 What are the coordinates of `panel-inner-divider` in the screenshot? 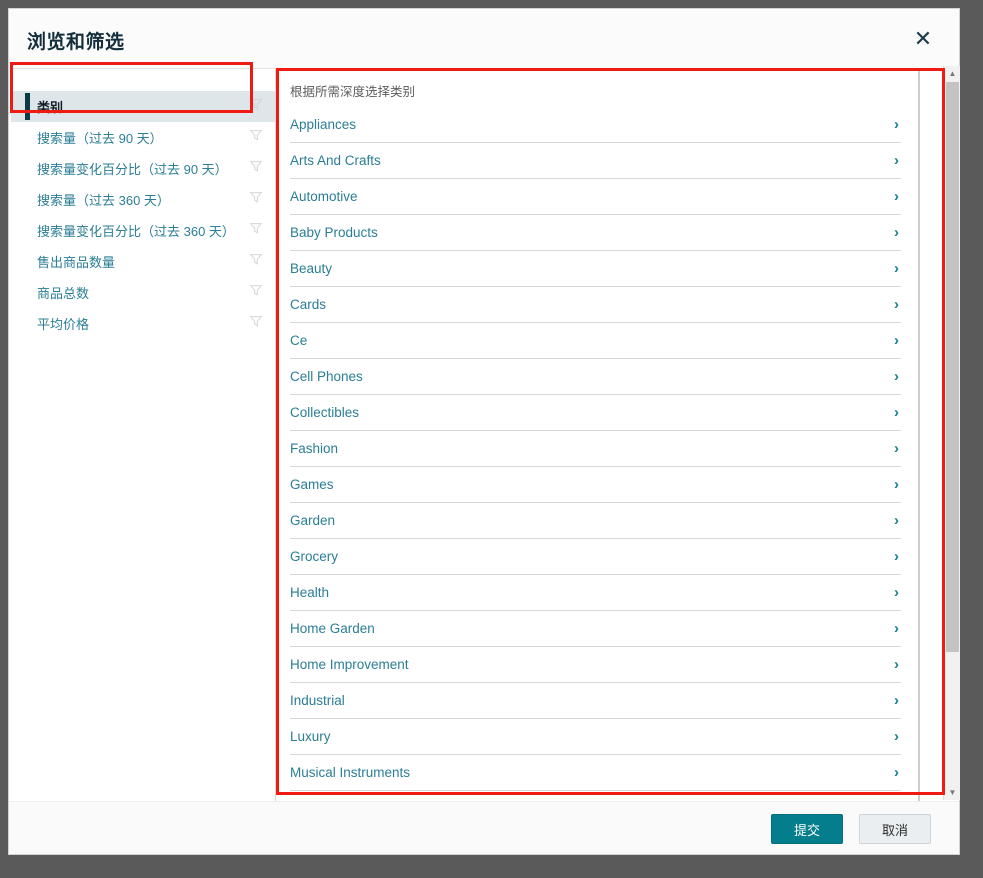 It's located at (918, 436).